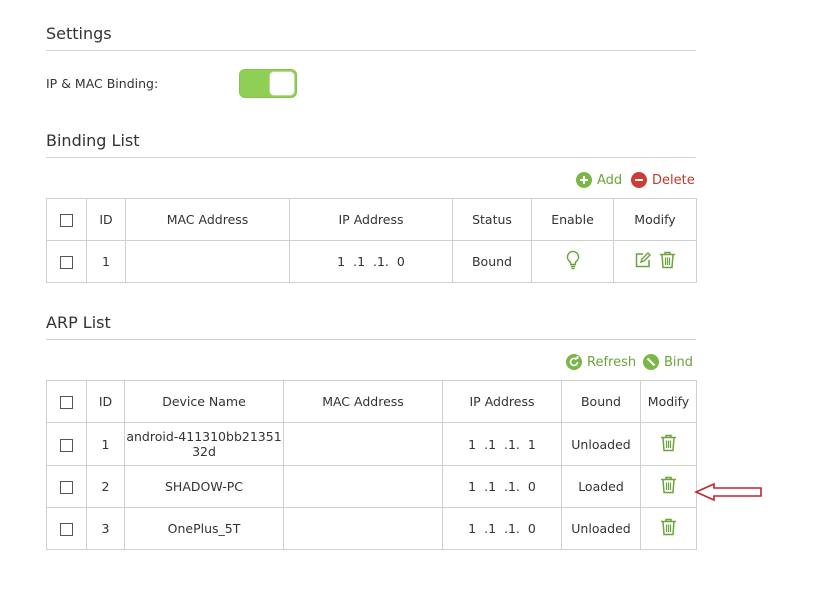 The height and width of the screenshot is (610, 822). What do you see at coordinates (105, 528) in the screenshot?
I see `row-id: 3` at bounding box center [105, 528].